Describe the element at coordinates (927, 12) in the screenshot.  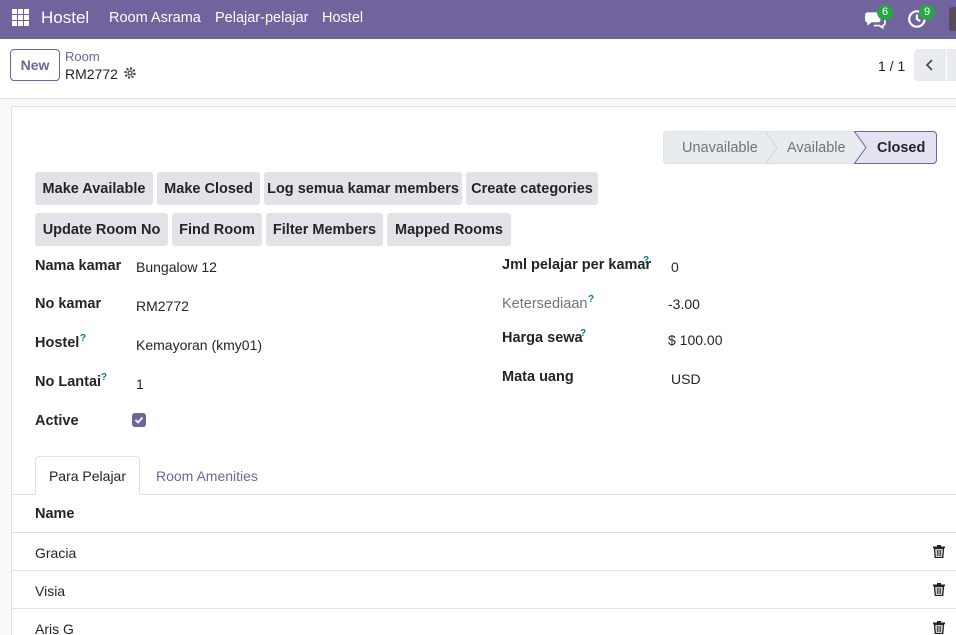
I see `activities-badge: 9` at that location.